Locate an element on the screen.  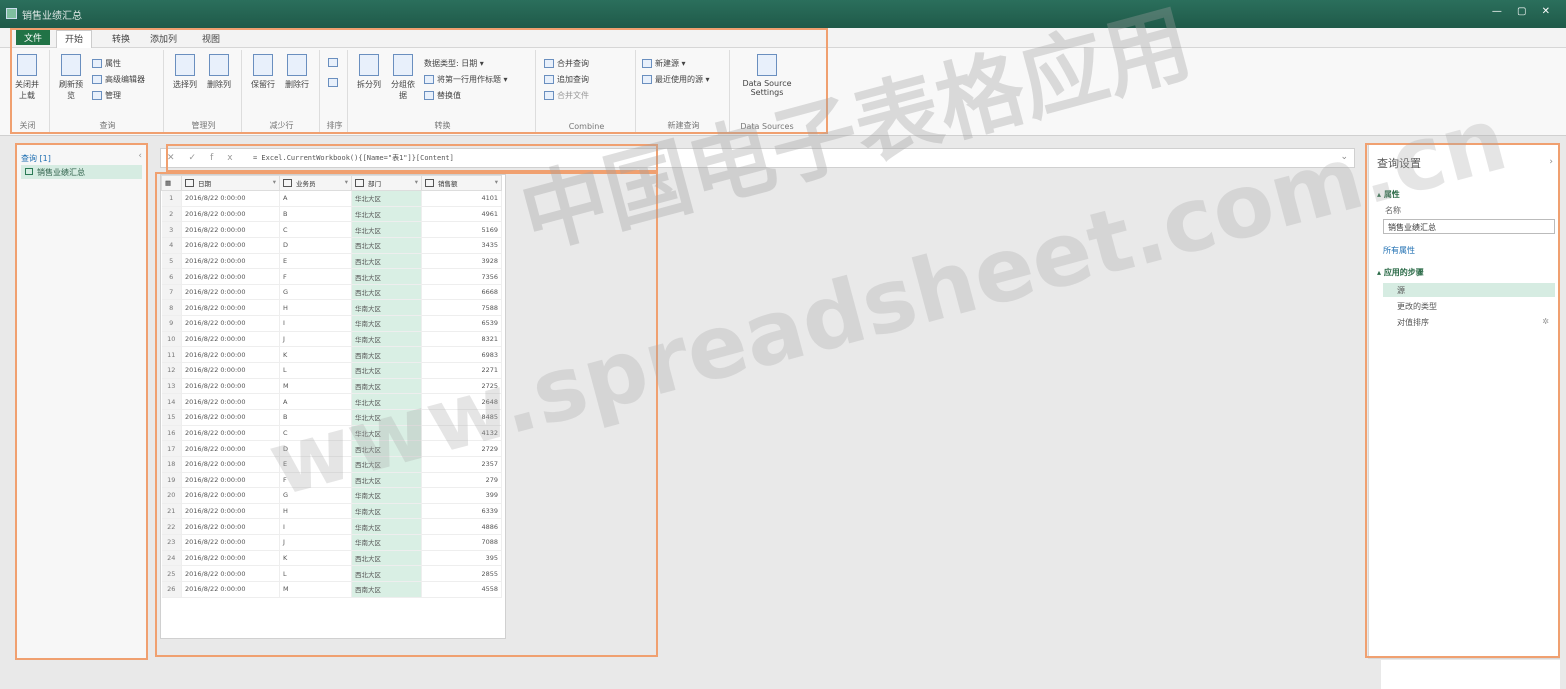
queries-highlight-box is located at coordinates (81, 401).